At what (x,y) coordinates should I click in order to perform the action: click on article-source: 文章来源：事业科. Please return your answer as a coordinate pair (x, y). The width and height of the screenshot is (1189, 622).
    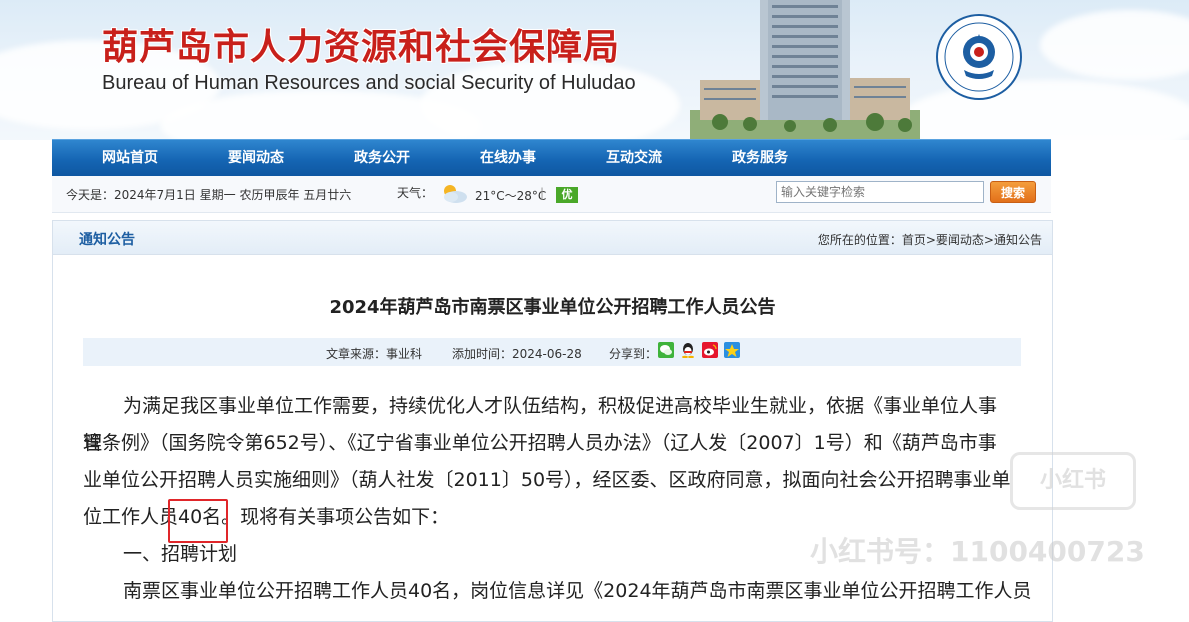
    Looking at the image, I should click on (374, 354).